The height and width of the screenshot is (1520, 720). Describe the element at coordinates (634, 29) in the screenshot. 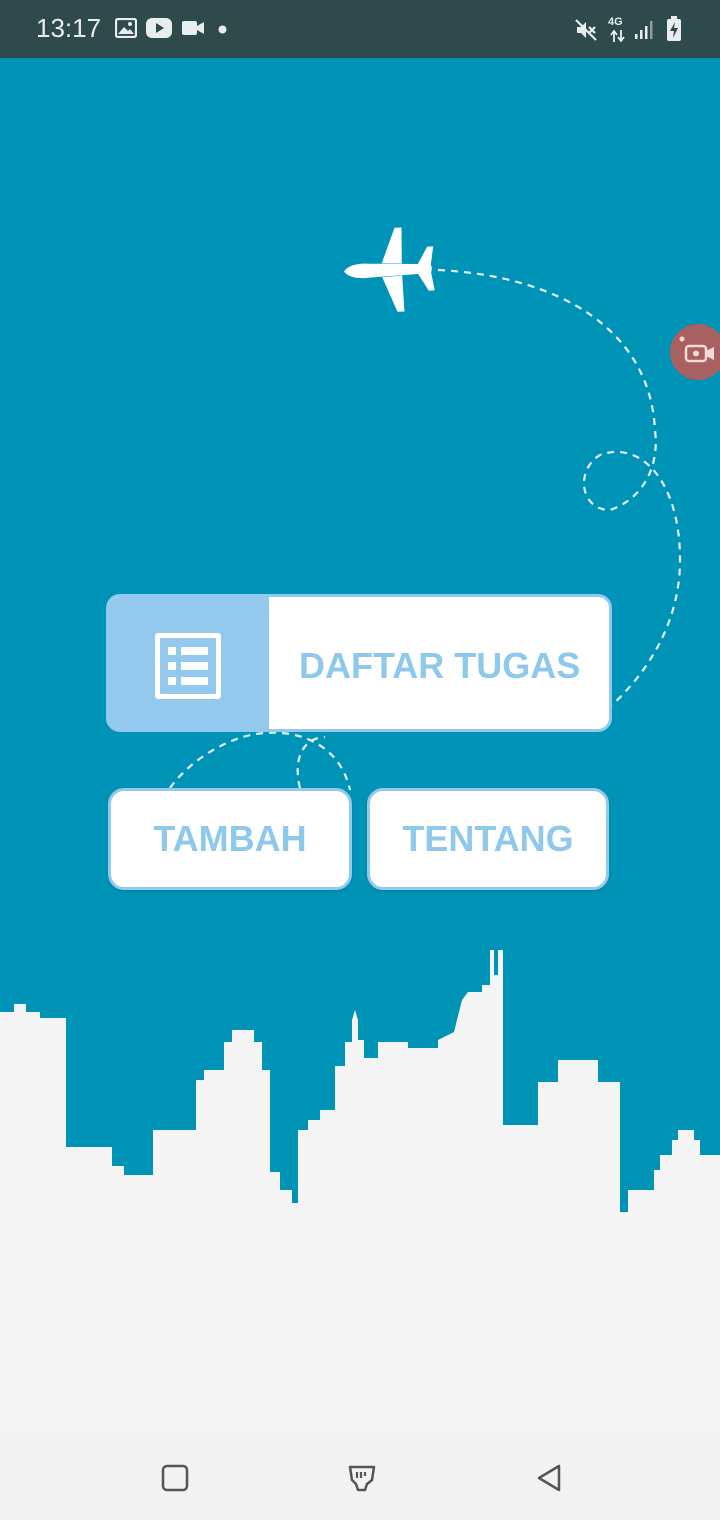

I see `status-icons-right: 4G` at that location.